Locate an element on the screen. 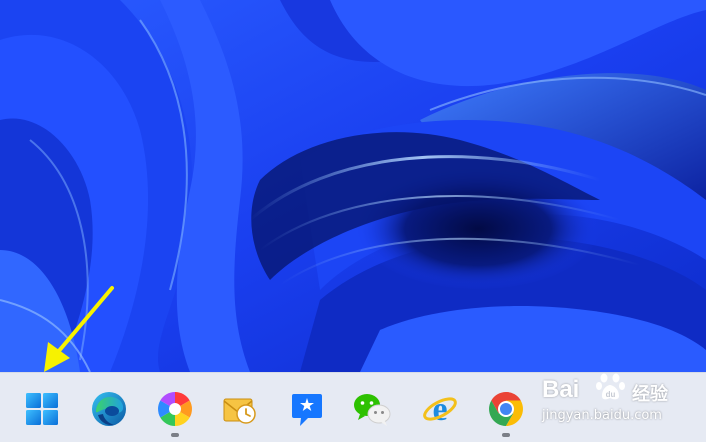 This screenshot has width=706, height=442. internet-explorer-icon: e is located at coordinates (440, 409).